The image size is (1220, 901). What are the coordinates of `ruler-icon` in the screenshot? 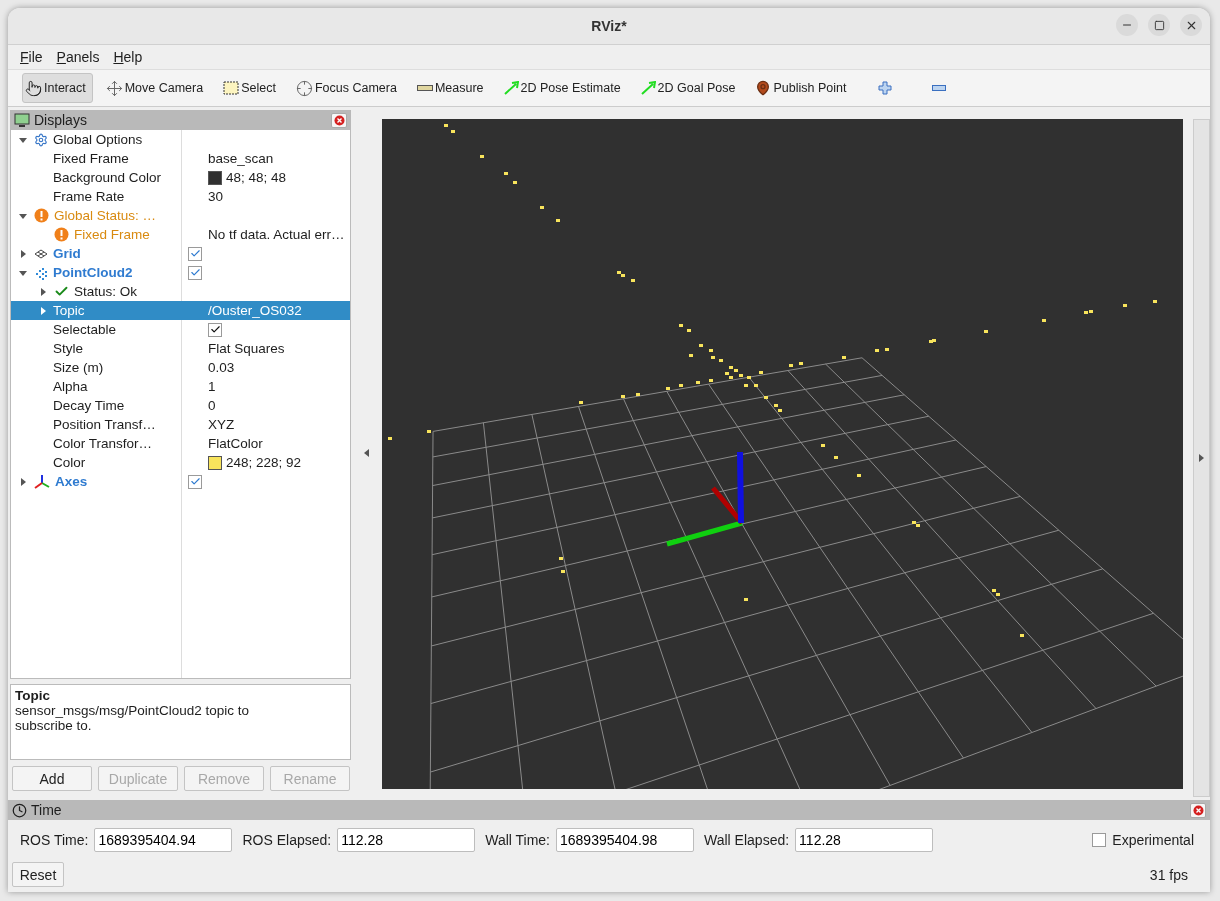 It's located at (424, 88).